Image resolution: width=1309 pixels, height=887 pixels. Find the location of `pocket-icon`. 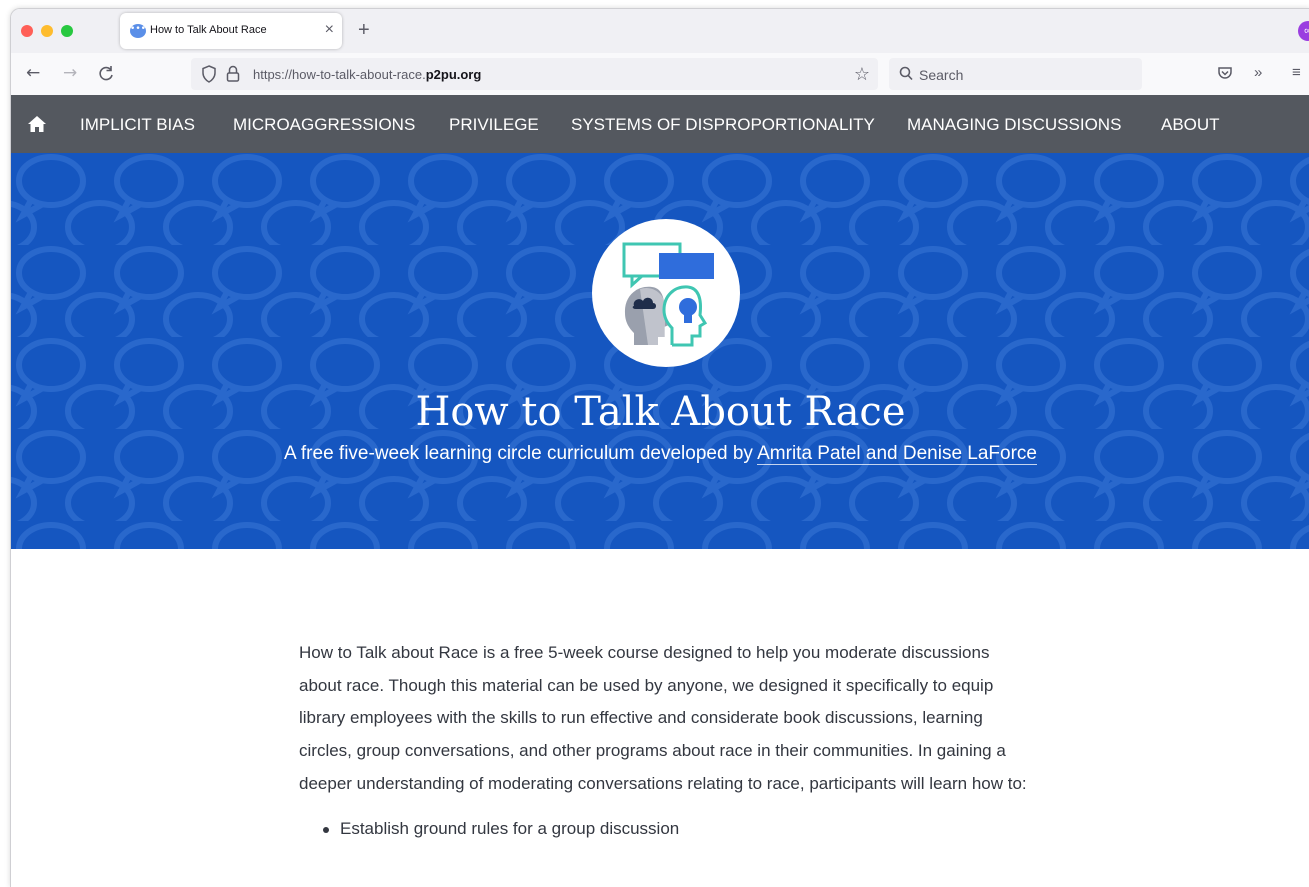

pocket-icon is located at coordinates (1225, 73).